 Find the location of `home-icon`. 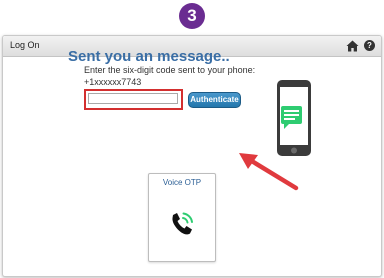

home-icon is located at coordinates (352, 46).